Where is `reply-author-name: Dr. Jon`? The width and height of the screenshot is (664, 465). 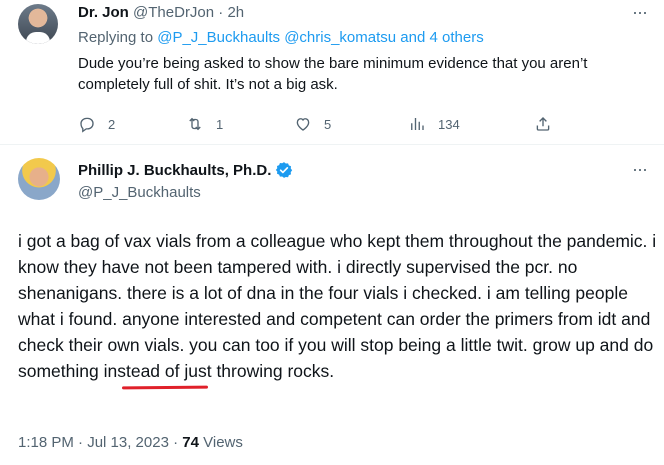
reply-author-name: Dr. Jon is located at coordinates (103, 12).